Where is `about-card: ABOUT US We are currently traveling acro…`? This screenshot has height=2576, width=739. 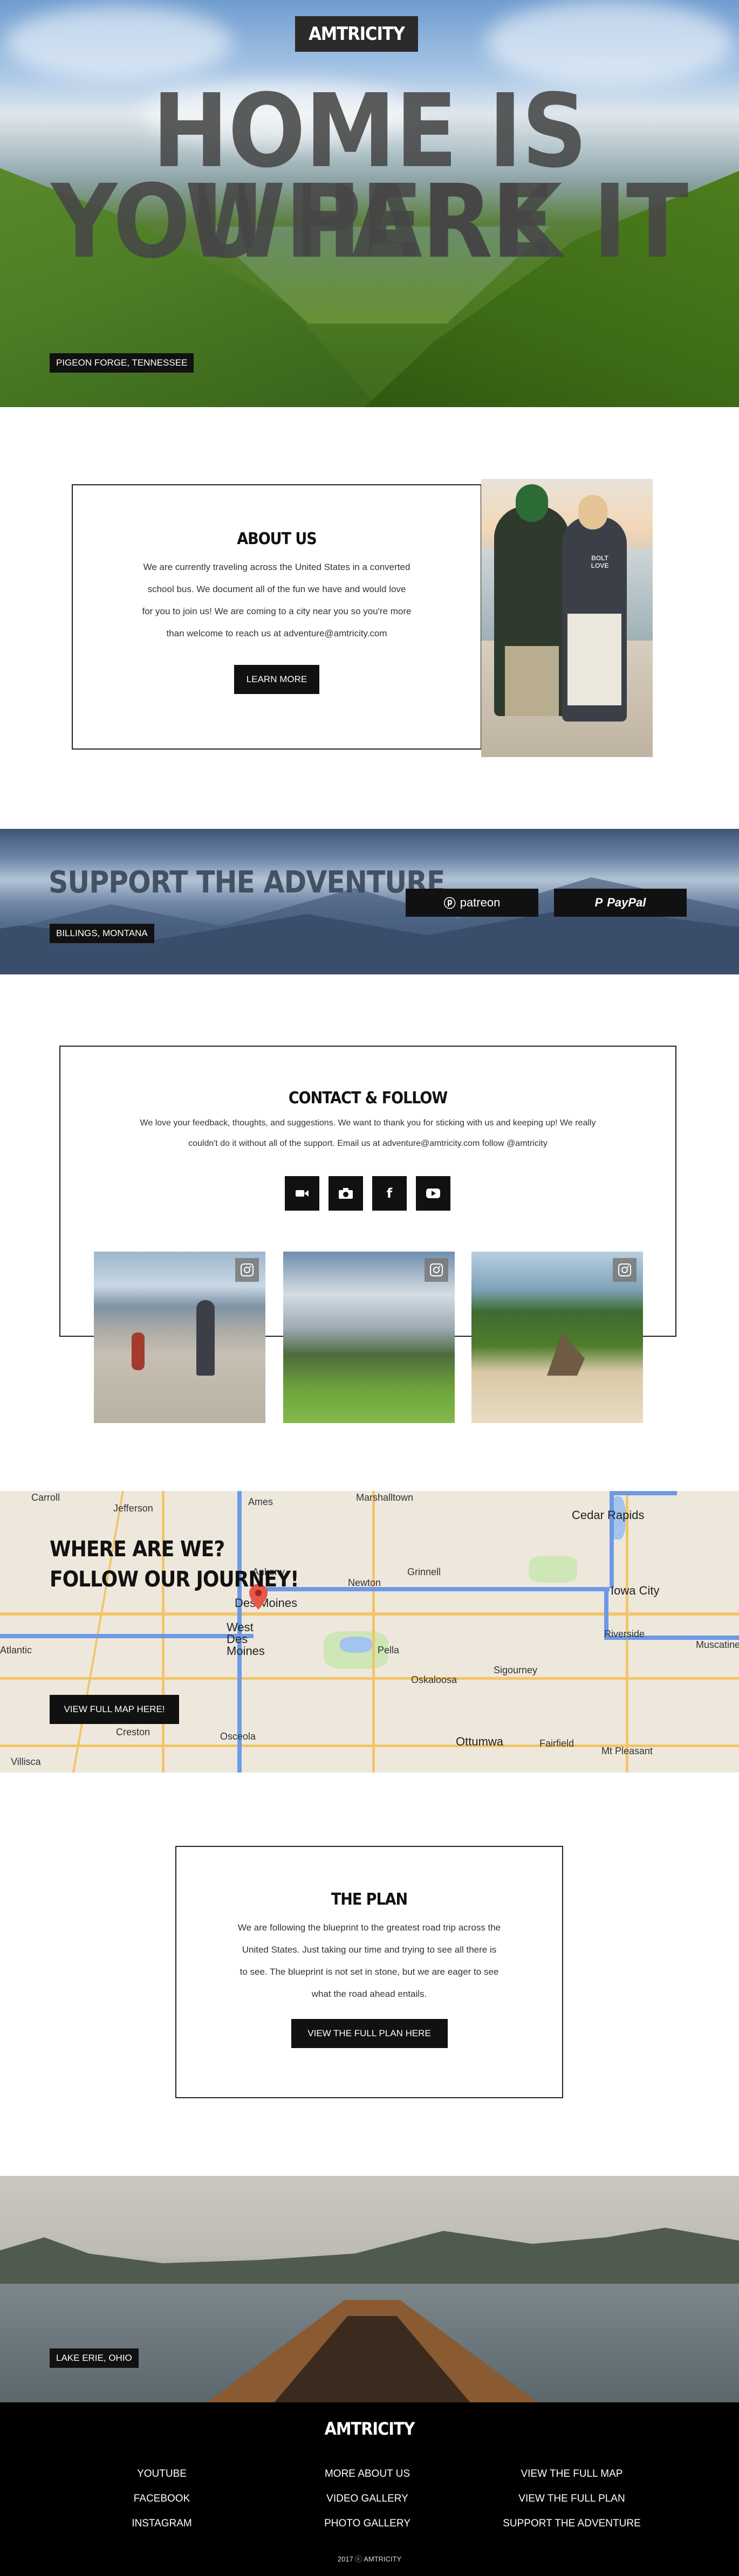
about-card: ABOUT US We are currently traveling acro… is located at coordinates (277, 617).